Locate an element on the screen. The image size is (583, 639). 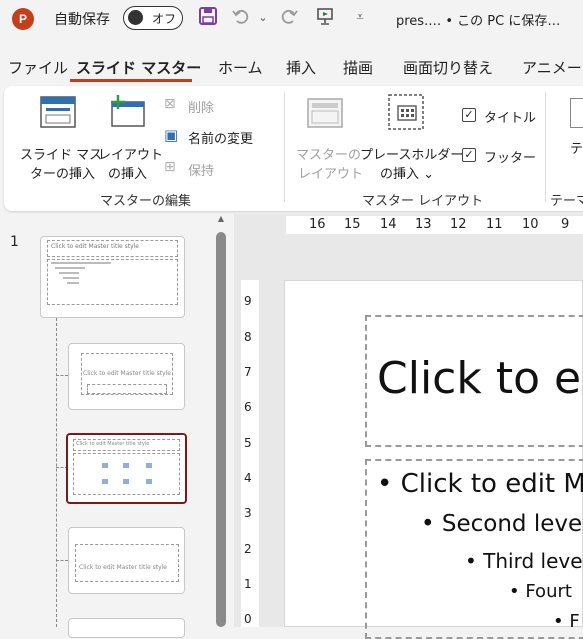
ruler-tick: 1 is located at coordinates (248, 584).